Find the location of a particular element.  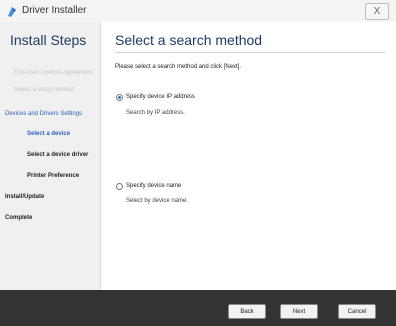

step-select-device-driver: Select a device driver is located at coordinates (58, 155).